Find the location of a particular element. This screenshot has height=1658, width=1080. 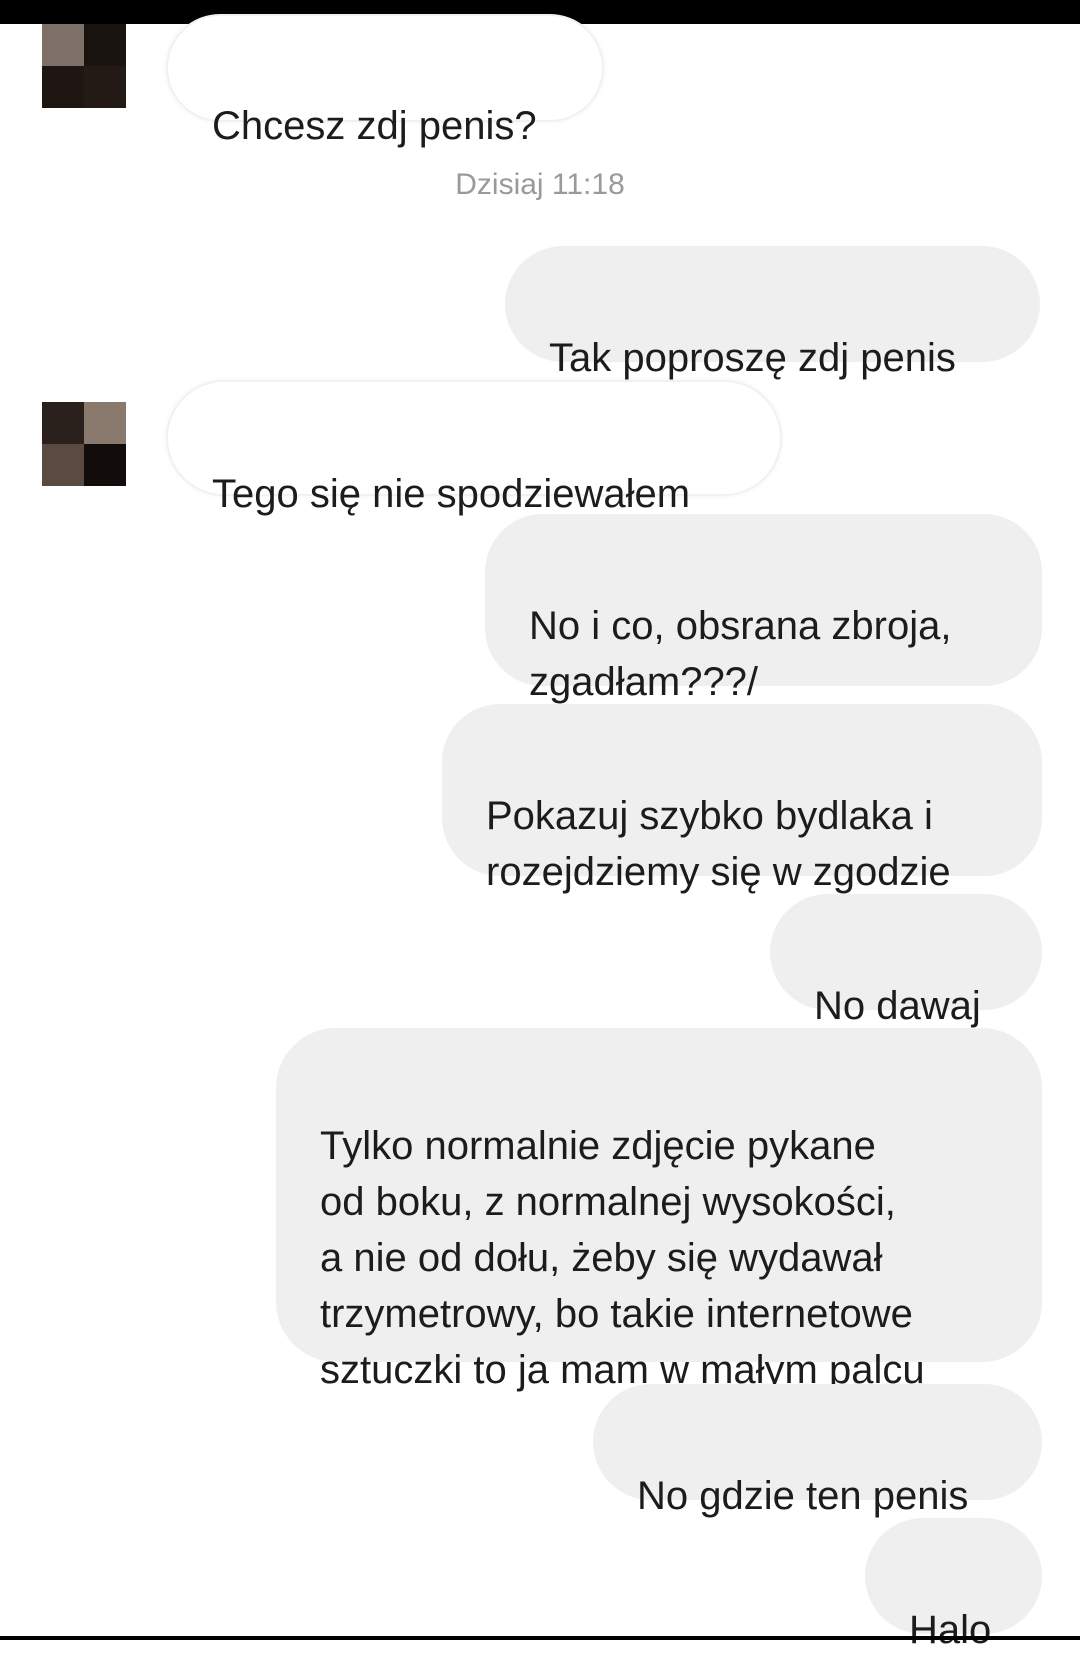

message-text: Tego się nie spodziewałem is located at coordinates (451, 494).